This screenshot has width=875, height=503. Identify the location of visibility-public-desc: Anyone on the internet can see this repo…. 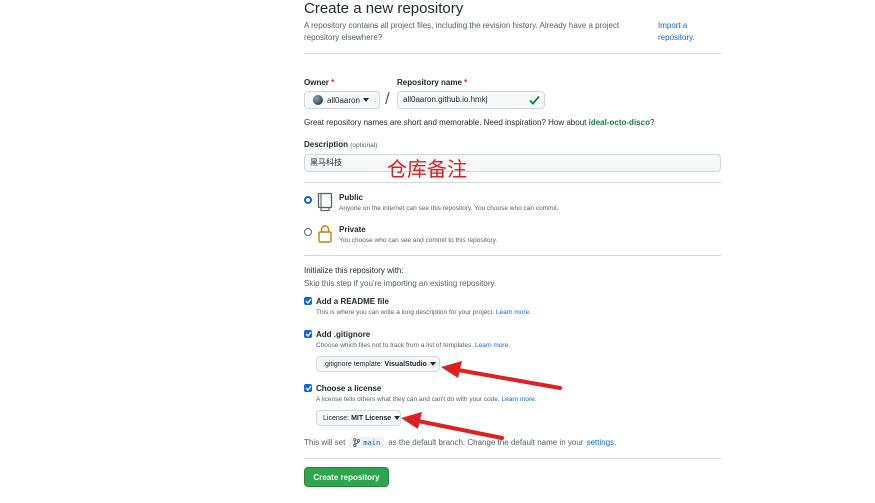
(449, 208).